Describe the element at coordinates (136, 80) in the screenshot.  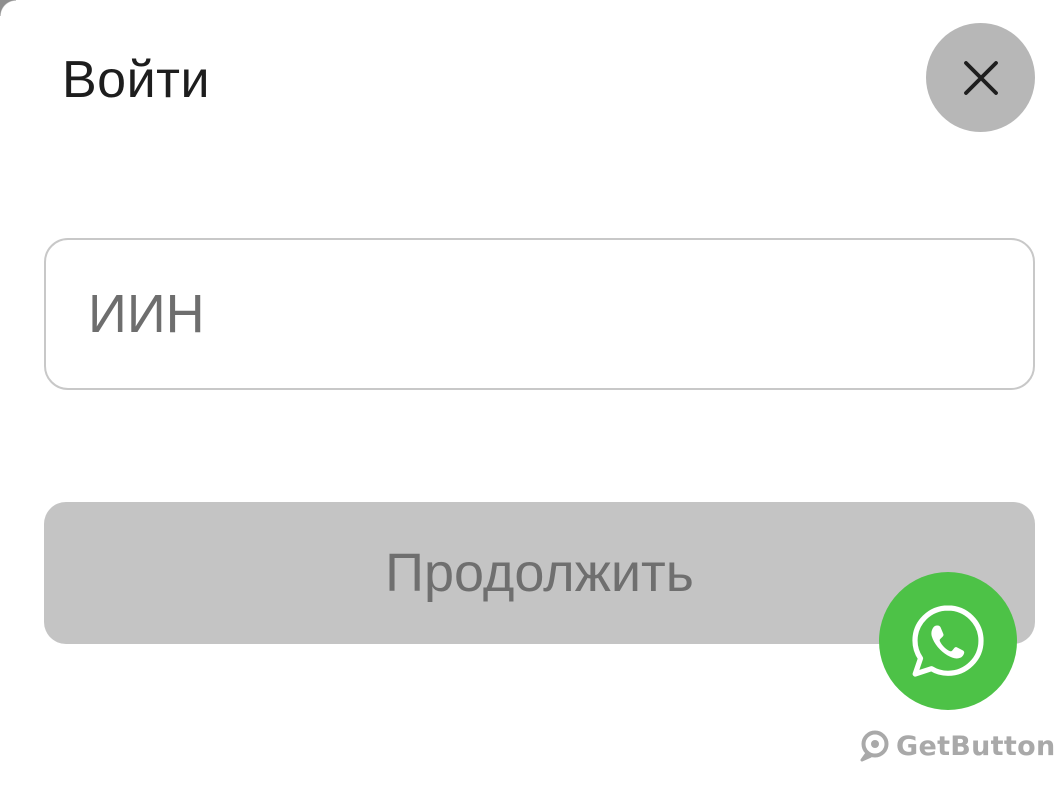
I see `modal-title: Войти` at that location.